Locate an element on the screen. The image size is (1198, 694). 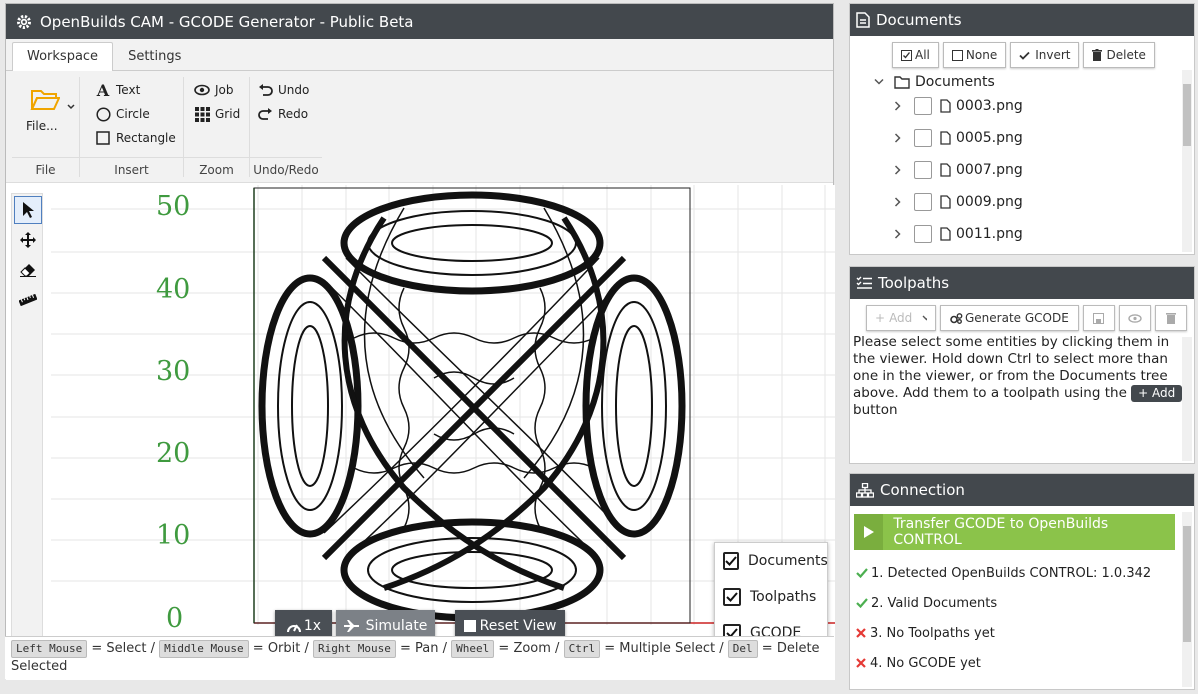
insert-rectangle-button: Rectangle is located at coordinates (138, 138).